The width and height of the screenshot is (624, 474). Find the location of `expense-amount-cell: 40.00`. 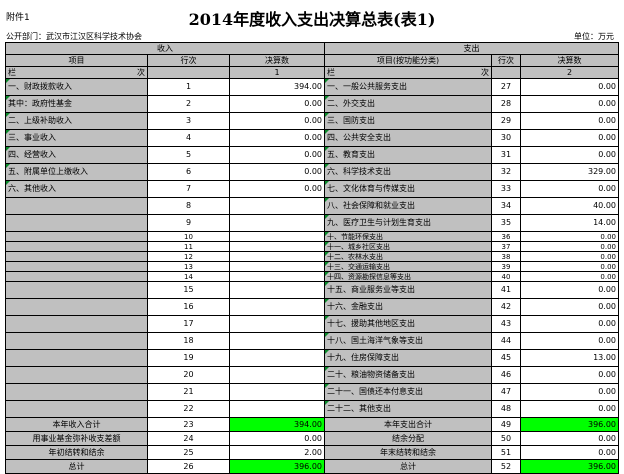

expense-amount-cell: 40.00 is located at coordinates (569, 206).